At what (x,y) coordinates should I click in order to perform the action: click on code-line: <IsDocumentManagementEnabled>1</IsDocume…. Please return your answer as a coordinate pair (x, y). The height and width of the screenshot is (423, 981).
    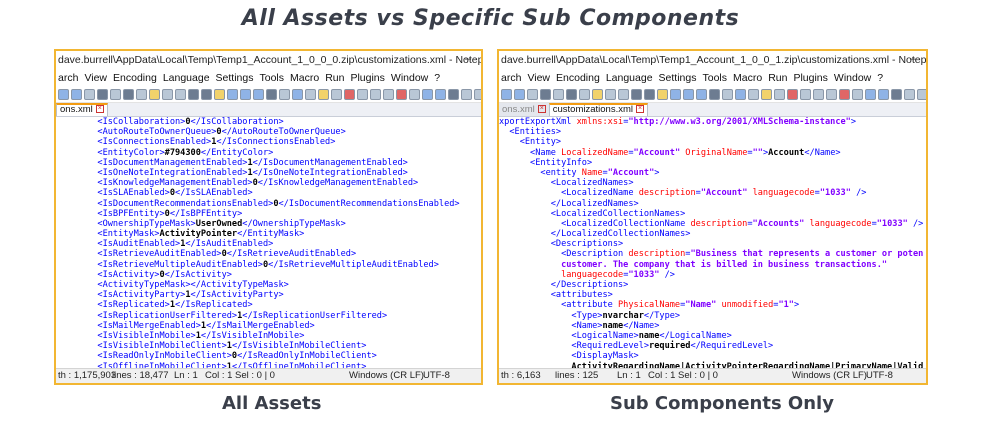
    Looking at the image, I should click on (268, 163).